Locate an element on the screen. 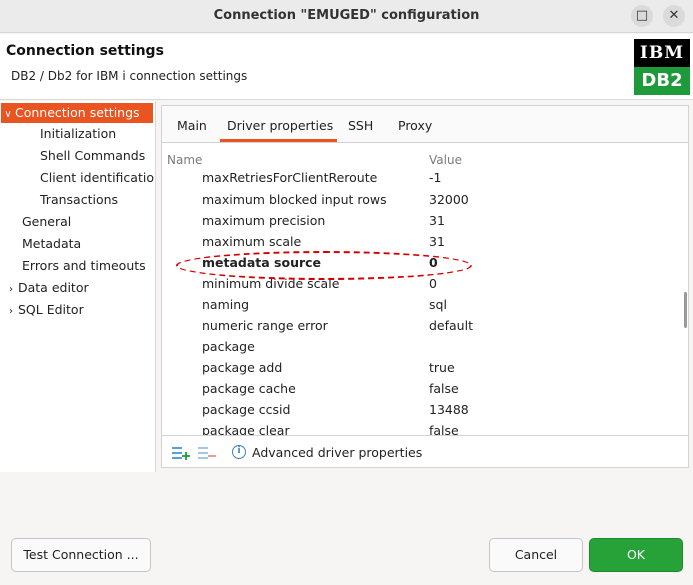 The image size is (693, 585). table-row: numeric range error default is located at coordinates (421, 325).